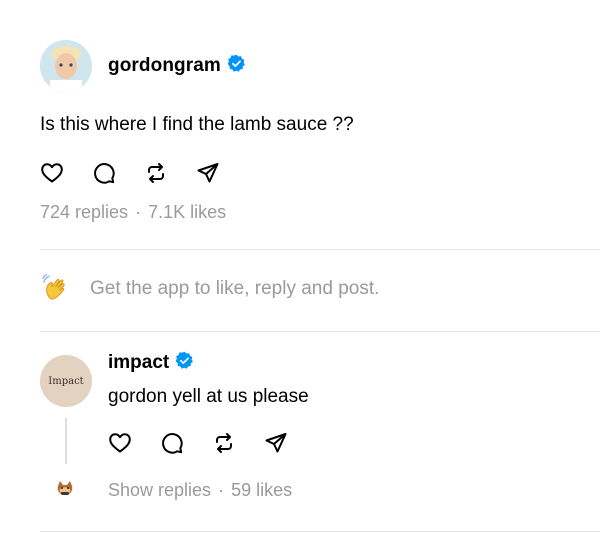  I want to click on reply-stats: Show replies · 59 likes, so click(200, 490).